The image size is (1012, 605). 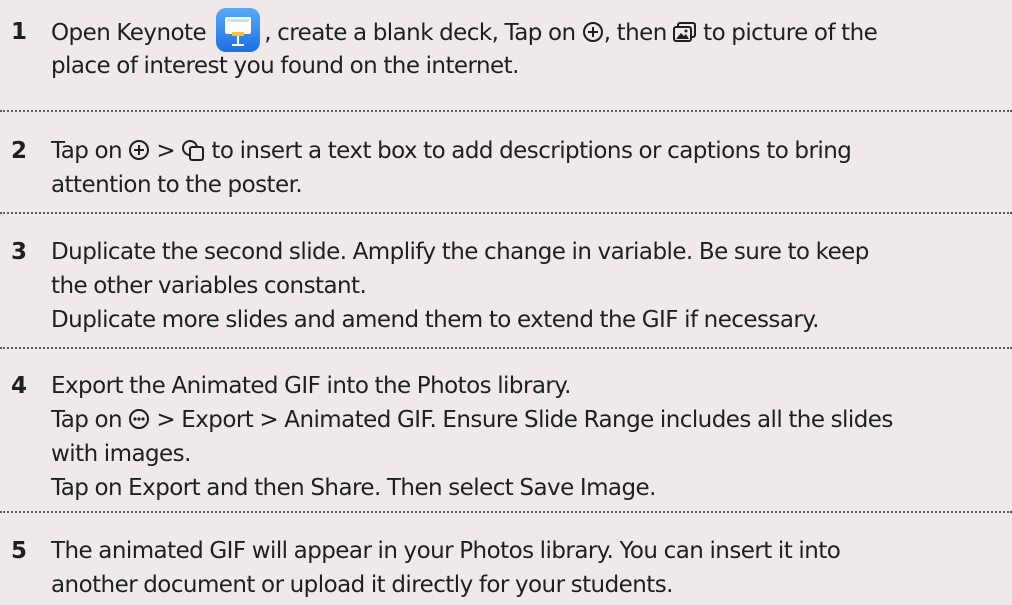 What do you see at coordinates (121, 454) in the screenshot?
I see `step-text-line: with images.` at bounding box center [121, 454].